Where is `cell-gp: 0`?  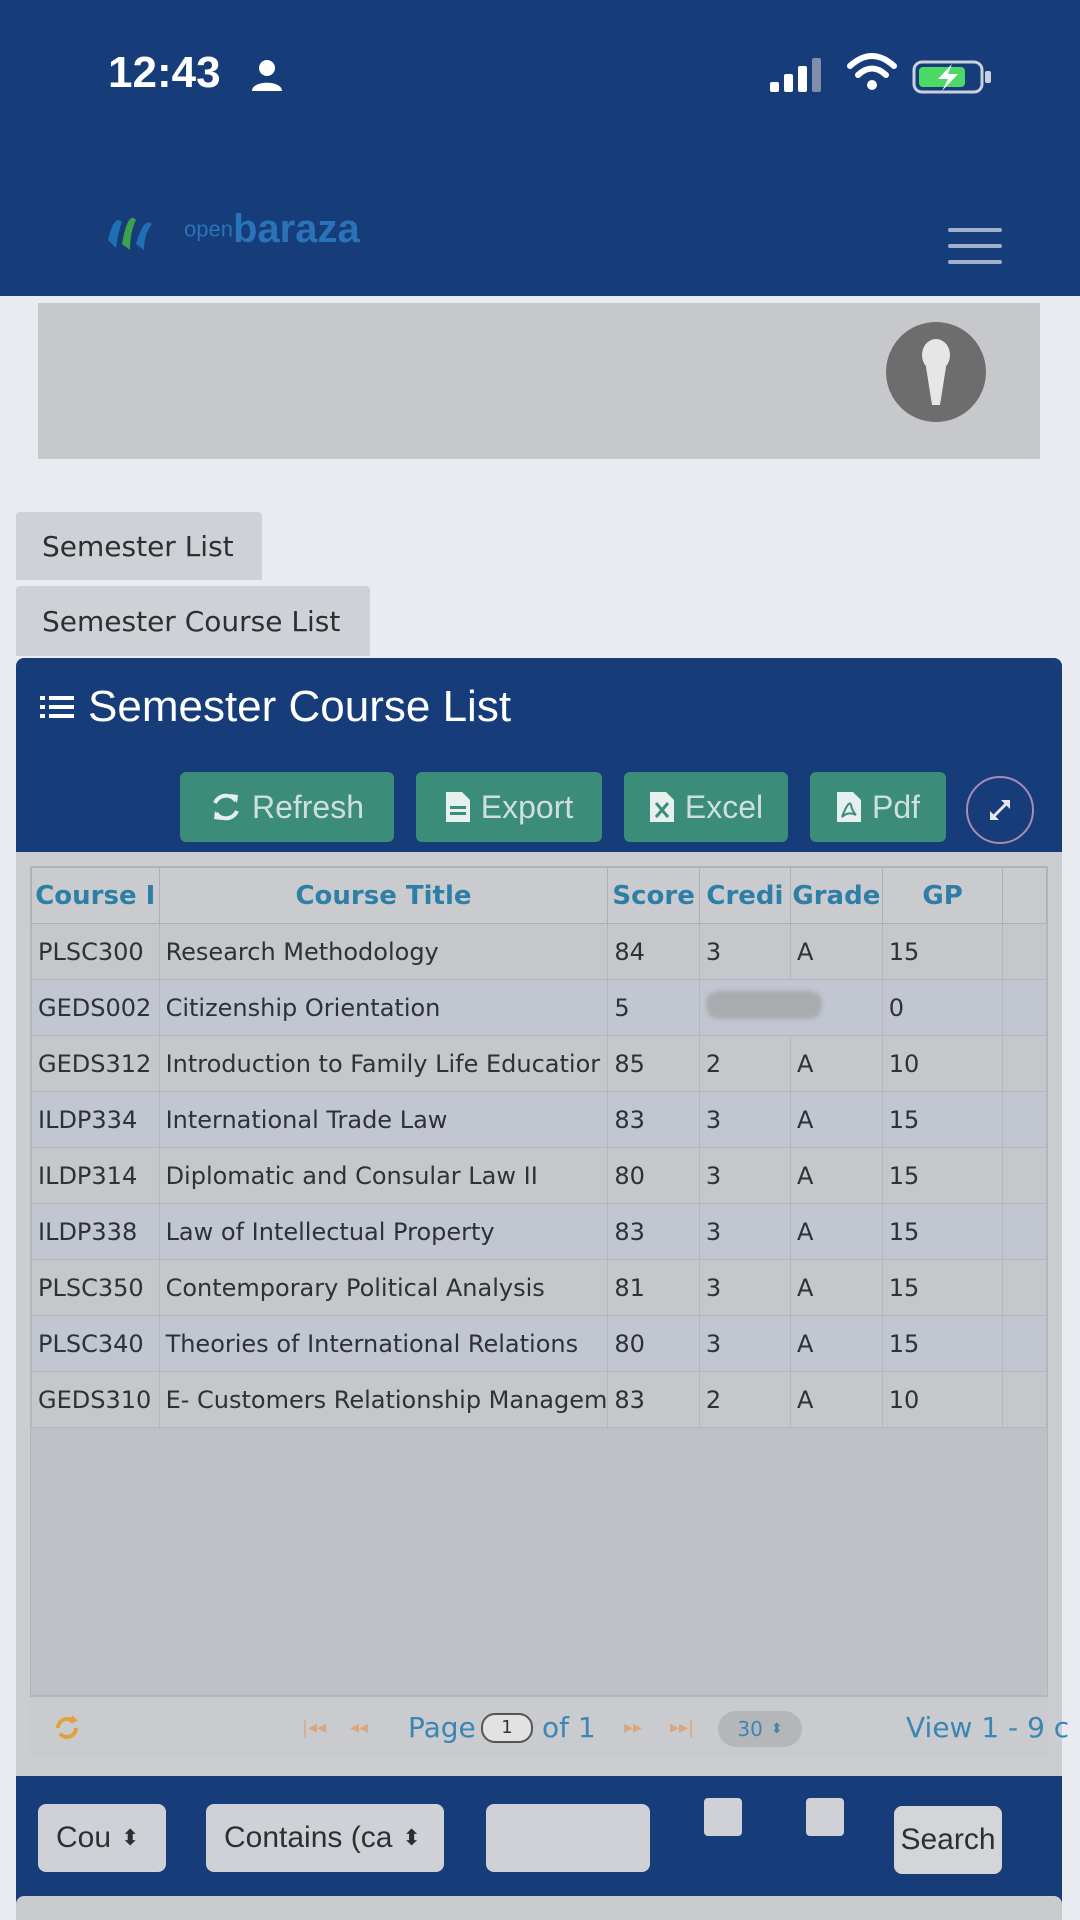 cell-gp: 0 is located at coordinates (942, 1007).